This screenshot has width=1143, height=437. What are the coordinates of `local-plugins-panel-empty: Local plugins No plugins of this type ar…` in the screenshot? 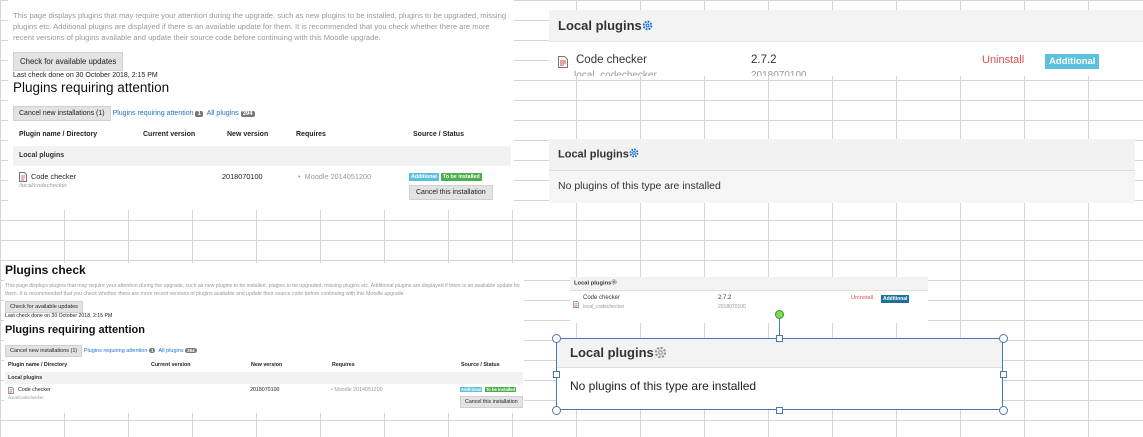 It's located at (842, 171).